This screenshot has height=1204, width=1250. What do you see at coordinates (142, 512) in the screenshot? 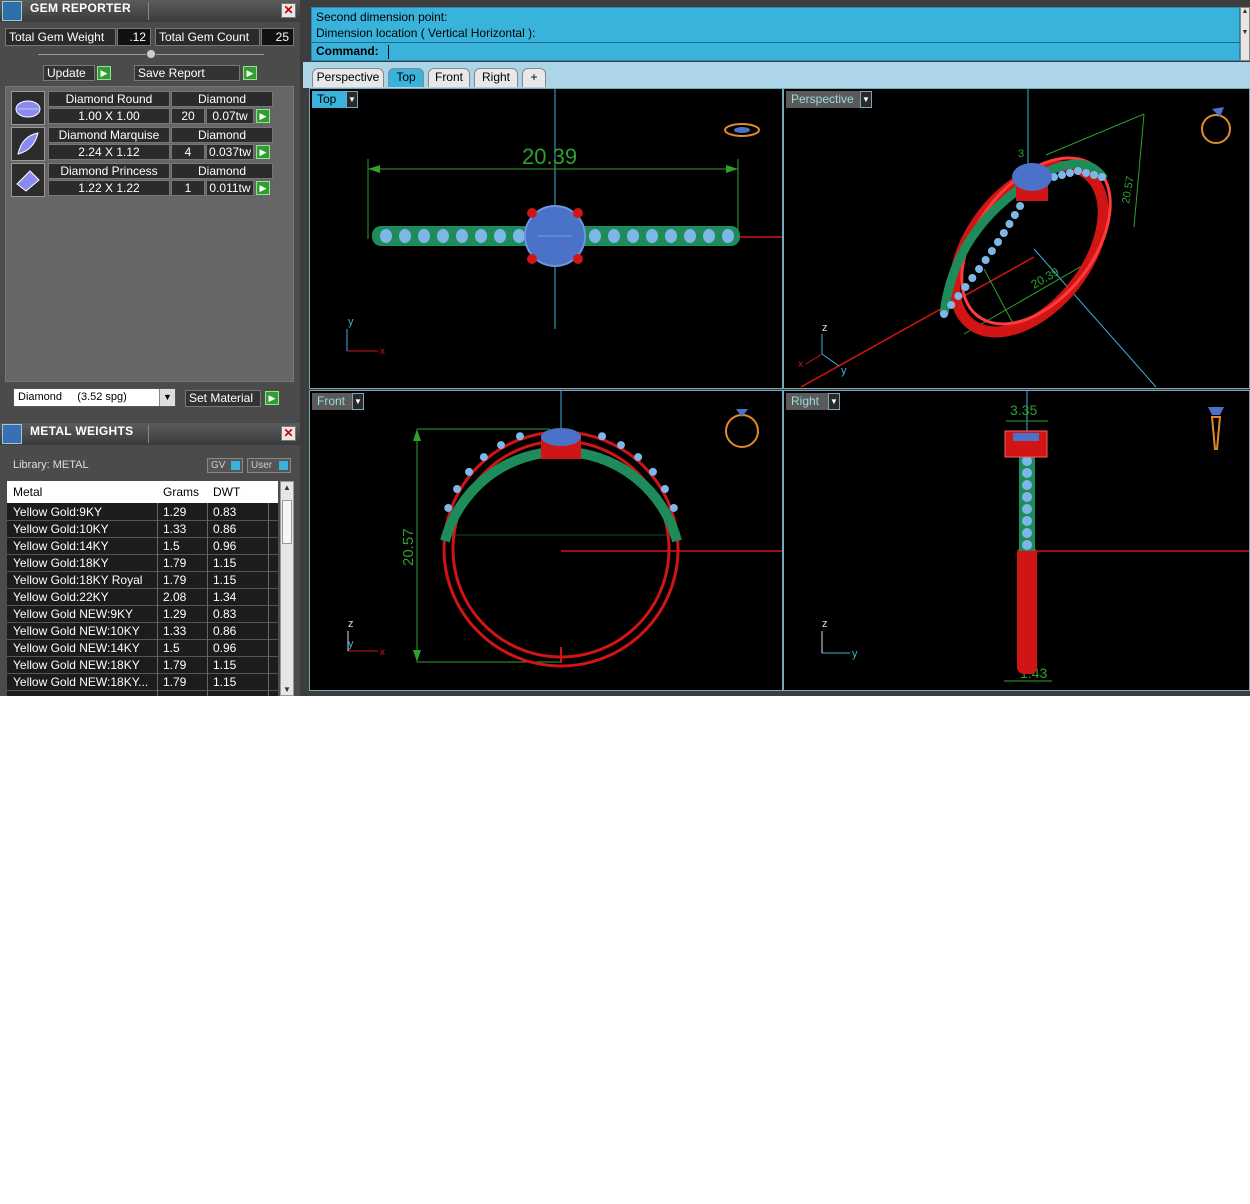
I see `table-row: Yellow Gold:9KY 1.29 0.83` at bounding box center [142, 512].